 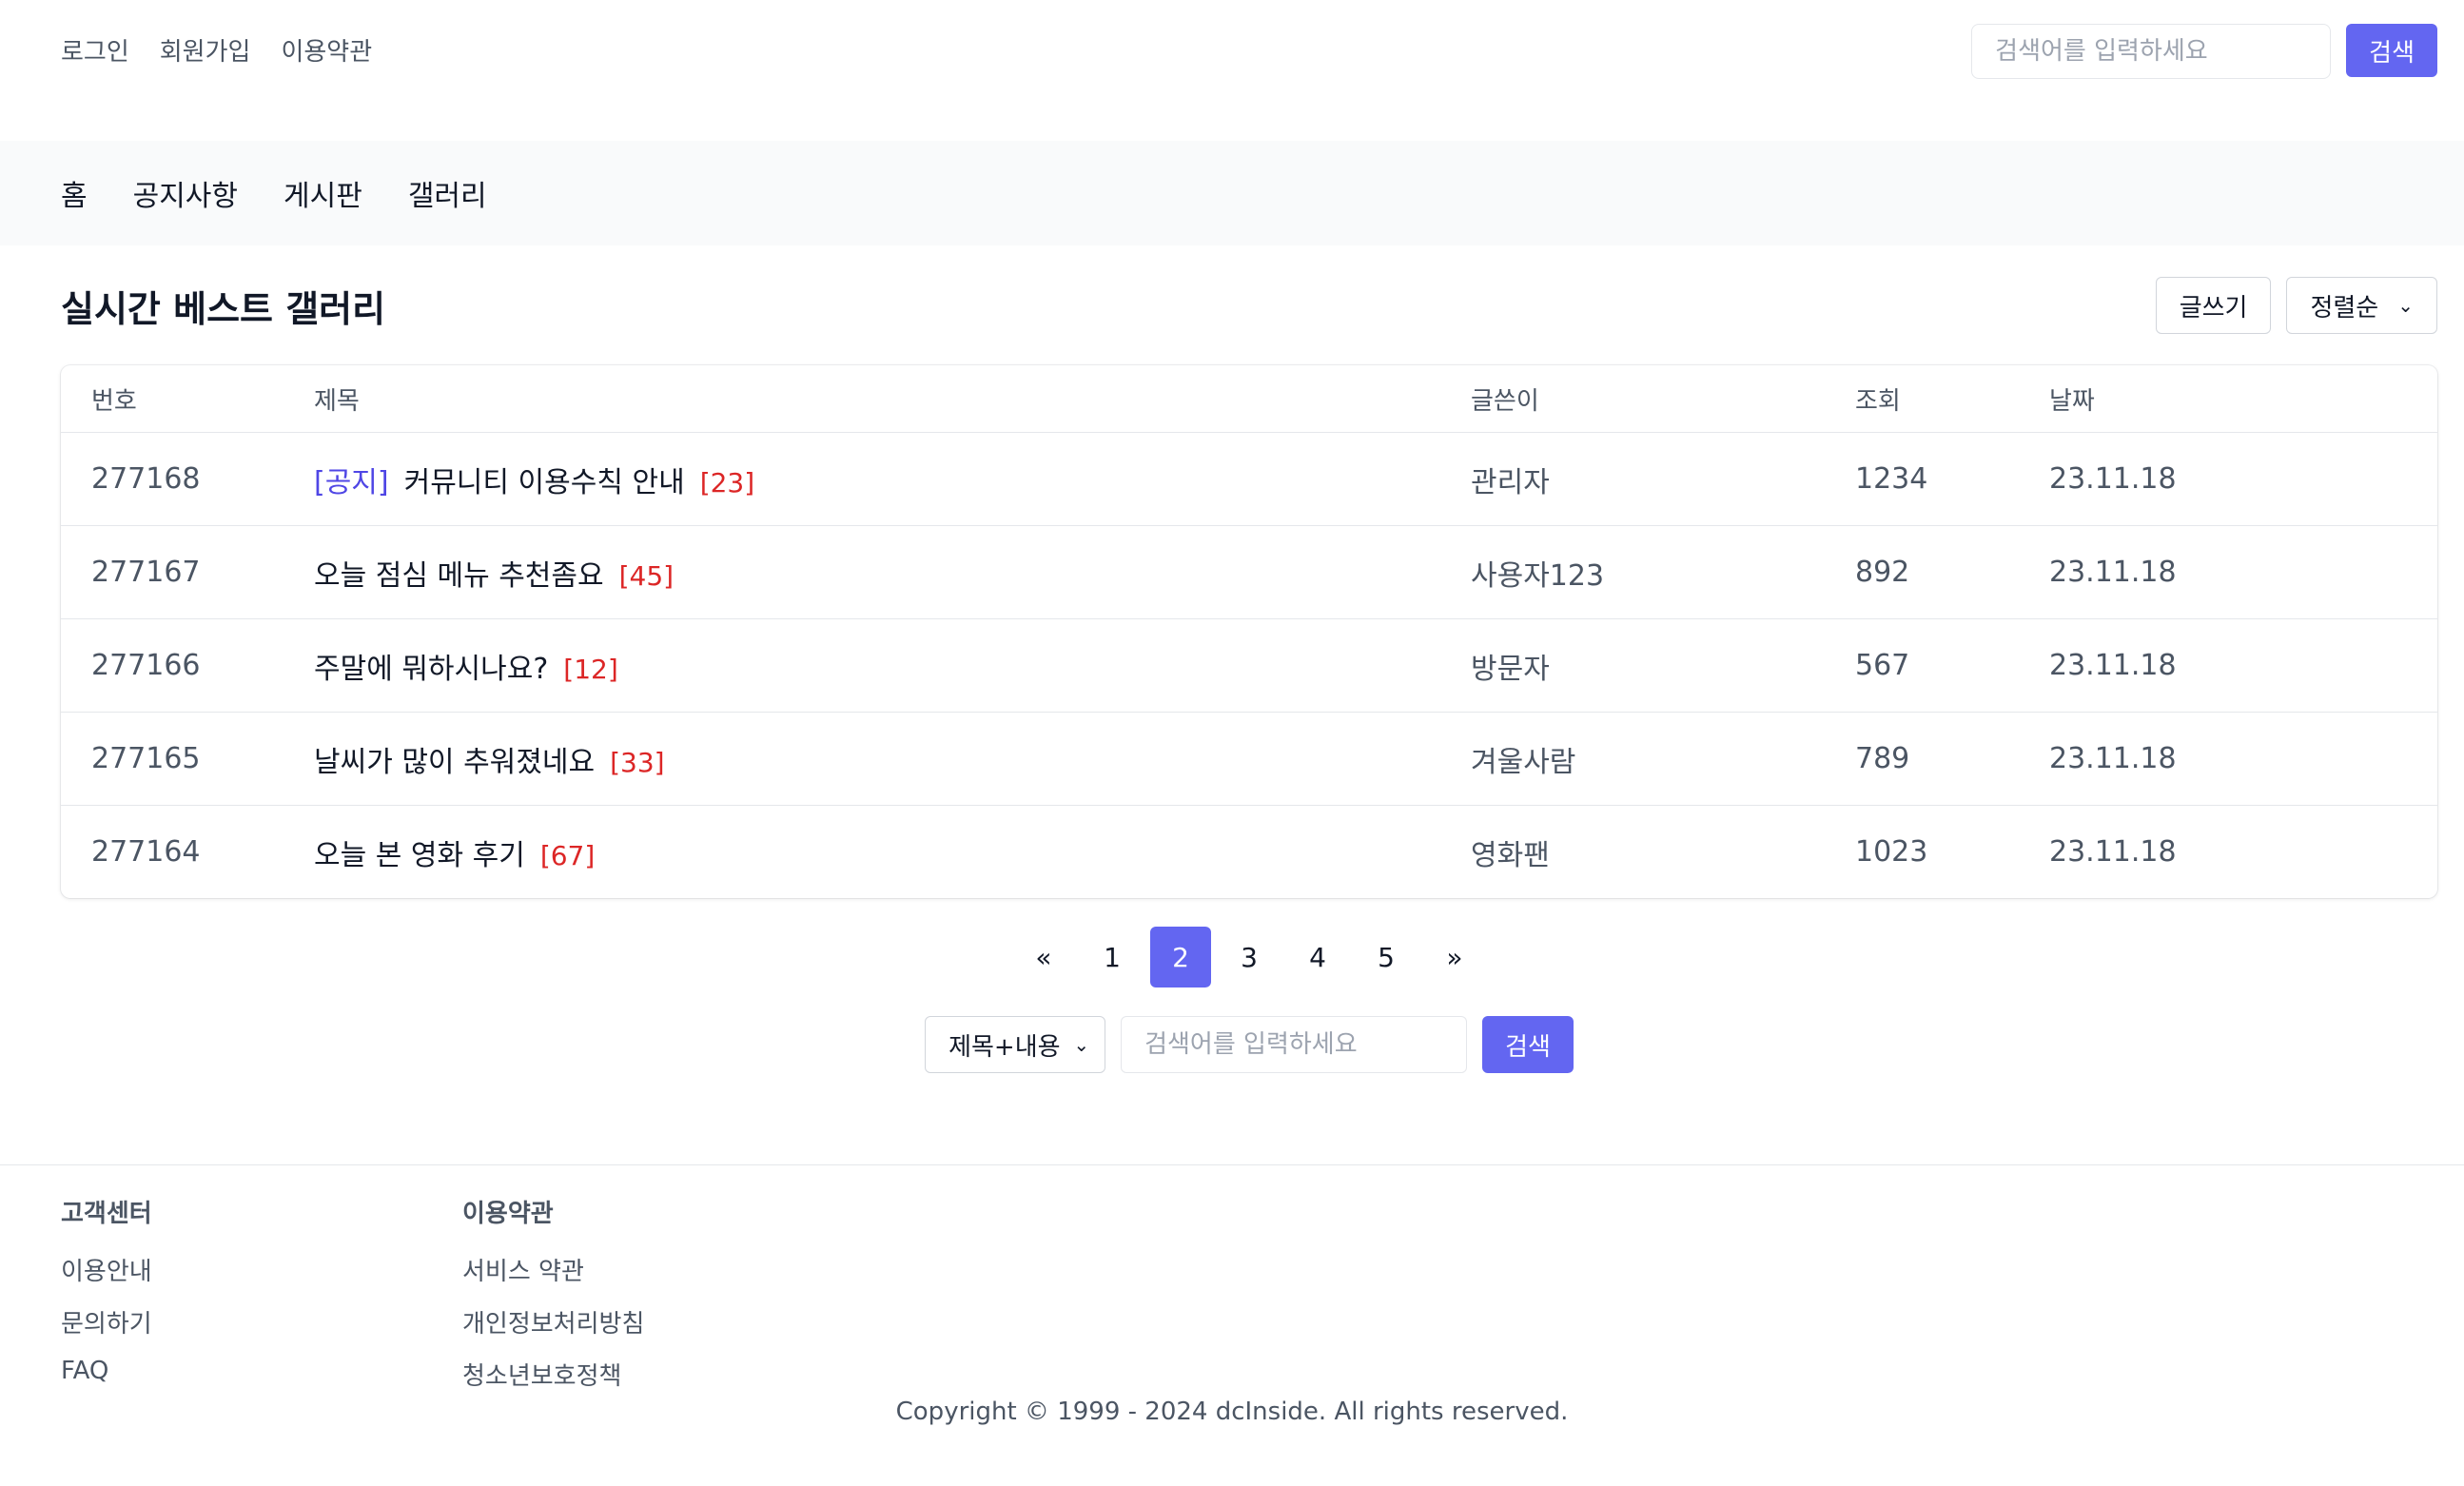 I want to click on board-search-button: 검색, so click(x=1528, y=1044).